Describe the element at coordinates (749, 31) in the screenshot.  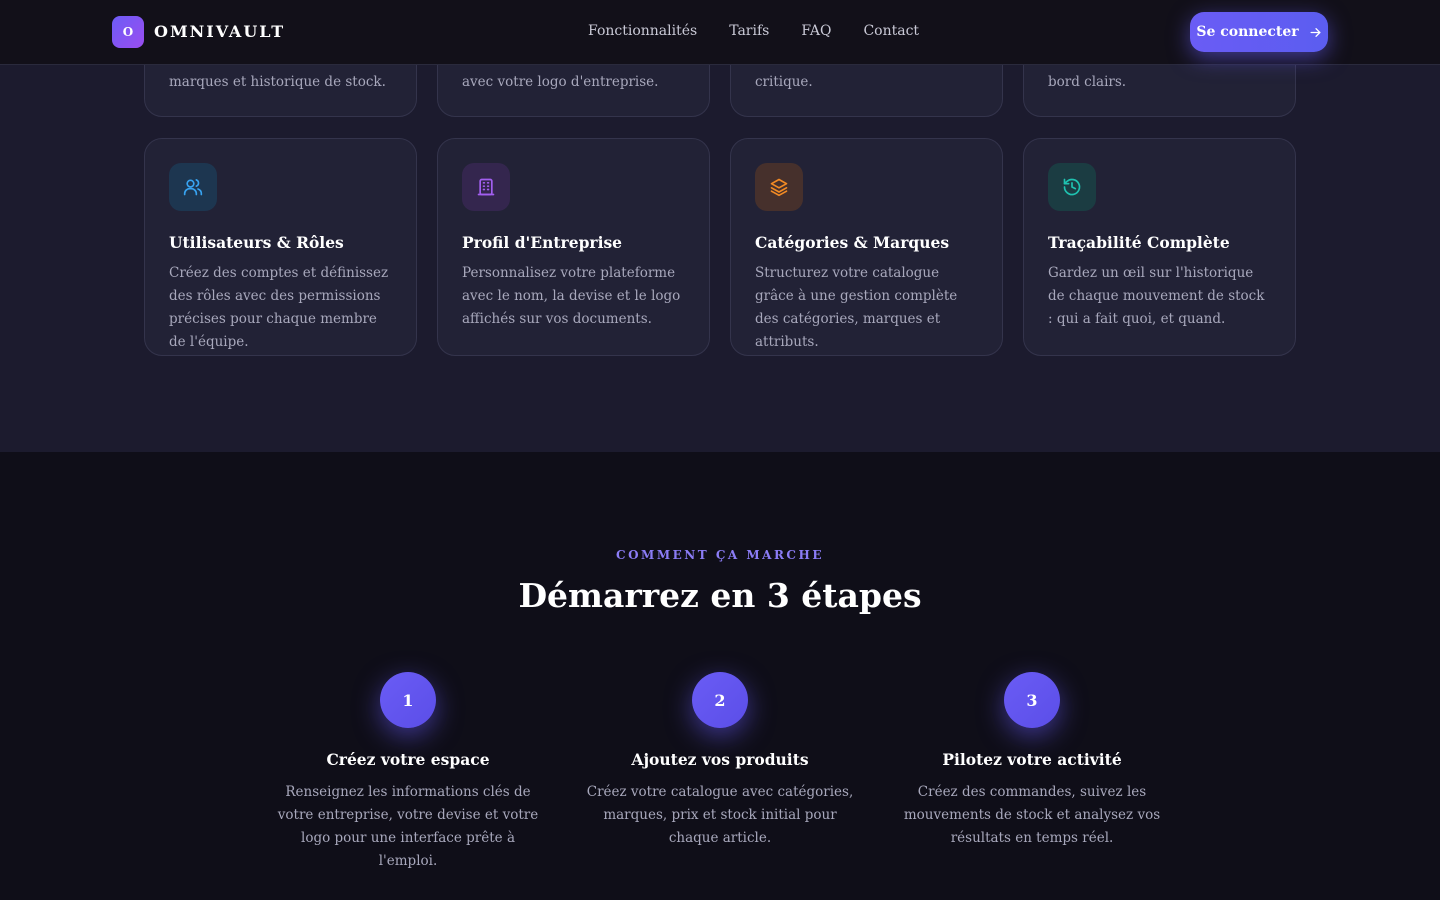
I see `nav-link-pricing: Tarifs` at that location.